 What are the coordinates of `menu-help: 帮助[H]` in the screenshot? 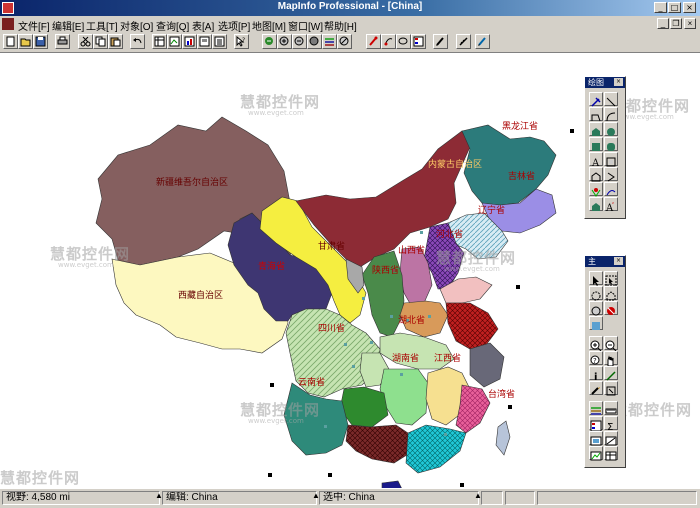 It's located at (340, 25).